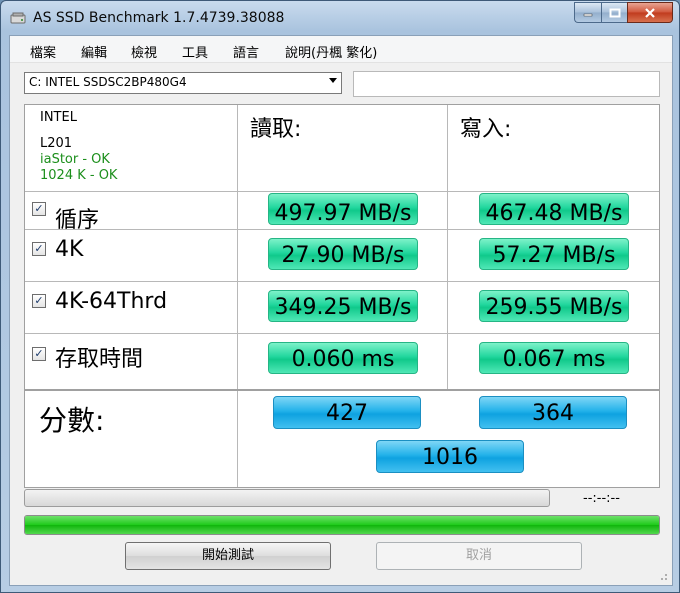  What do you see at coordinates (108, 82) in the screenshot?
I see `drive-select-value: C: INTEL SSDSC2BP480G4` at bounding box center [108, 82].